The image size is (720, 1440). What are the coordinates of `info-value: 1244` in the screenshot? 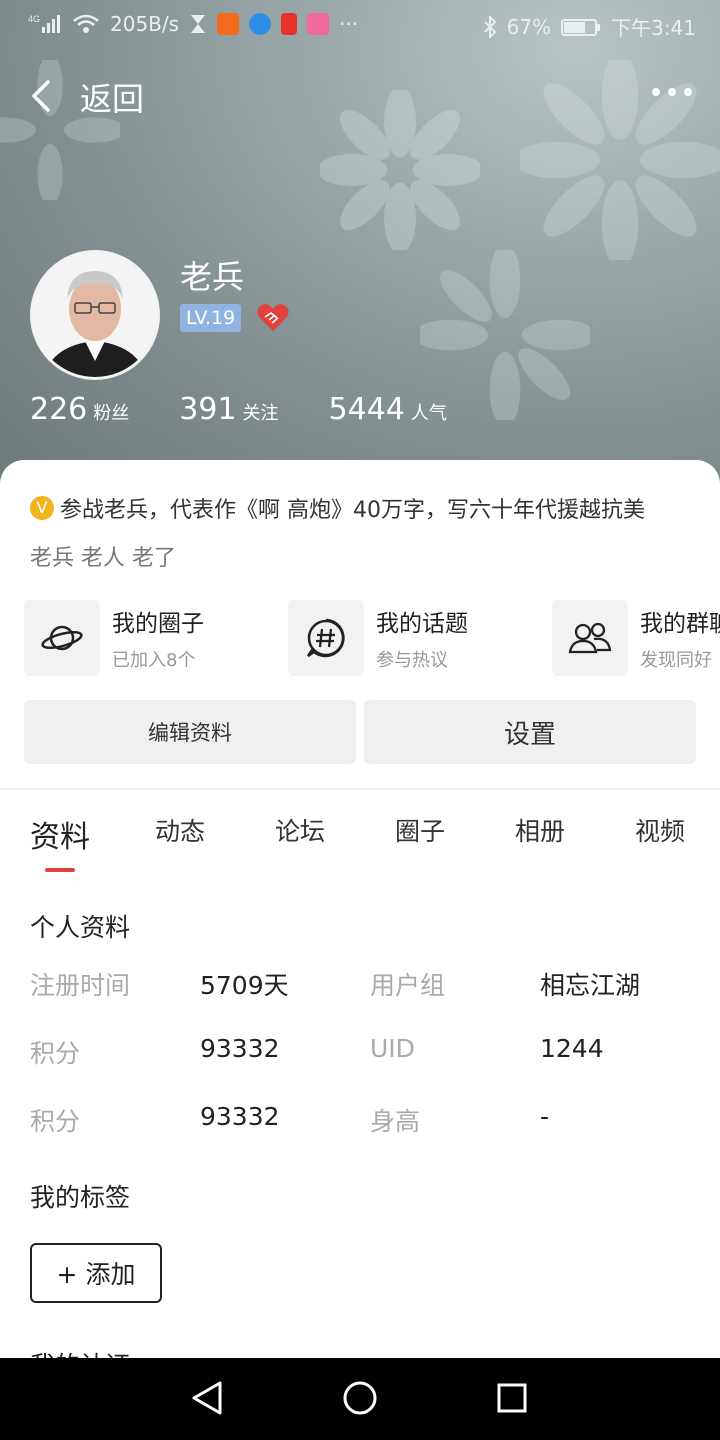 It's located at (572, 1048).